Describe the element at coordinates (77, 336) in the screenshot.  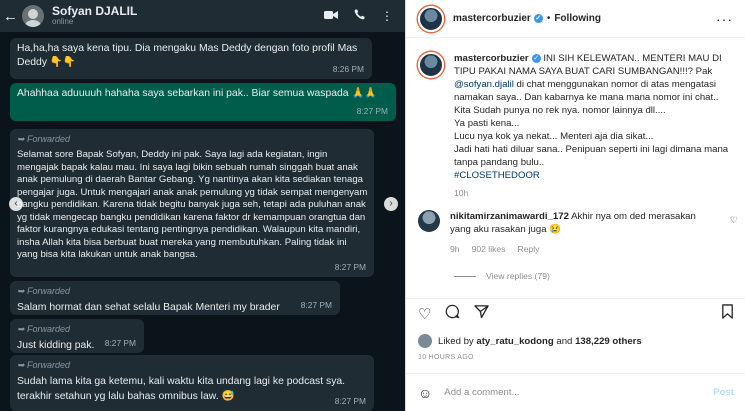
I see `message-bubble: ➥ Forwarded Just kidding pak. 8:27 PM` at that location.